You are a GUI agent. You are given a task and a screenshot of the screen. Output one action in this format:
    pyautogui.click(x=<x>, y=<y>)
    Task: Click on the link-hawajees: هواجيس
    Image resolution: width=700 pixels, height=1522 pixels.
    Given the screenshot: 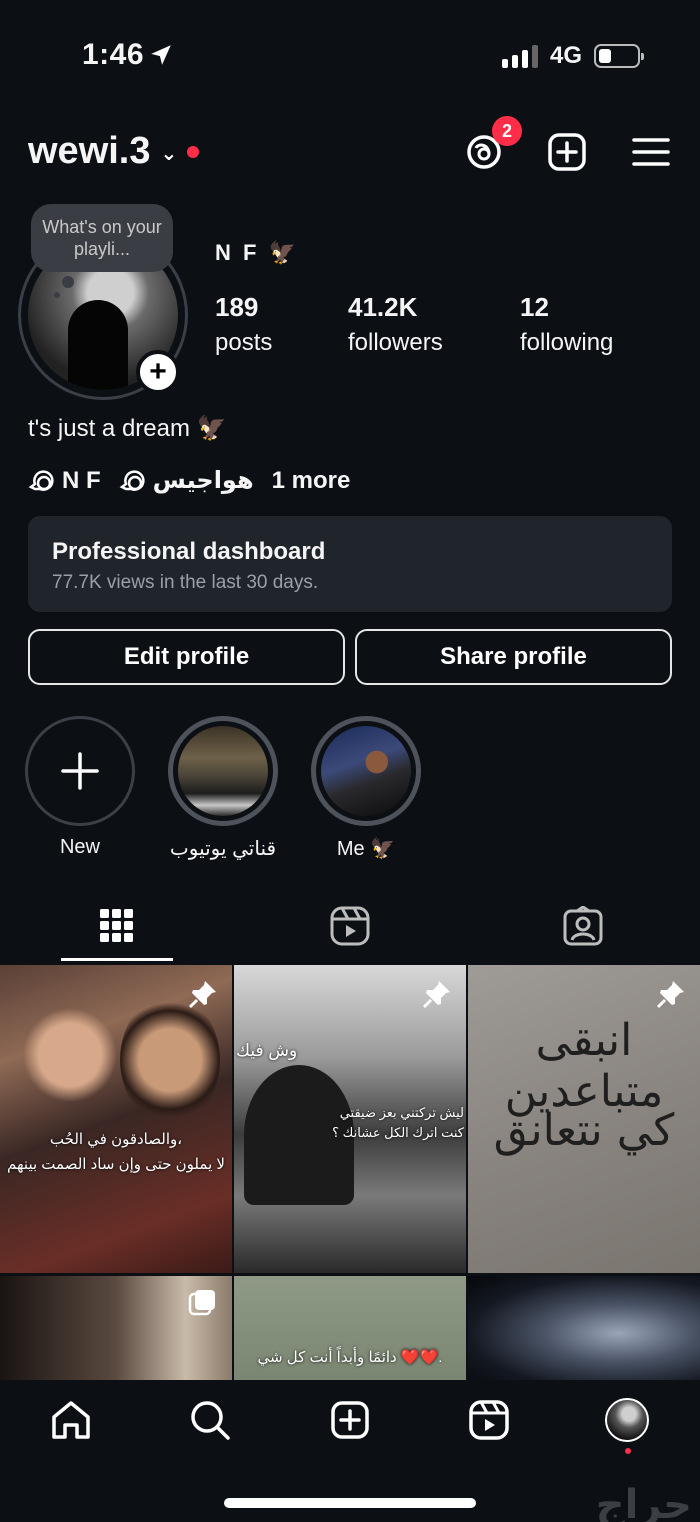 What is the action you would take?
    pyautogui.click(x=186, y=480)
    